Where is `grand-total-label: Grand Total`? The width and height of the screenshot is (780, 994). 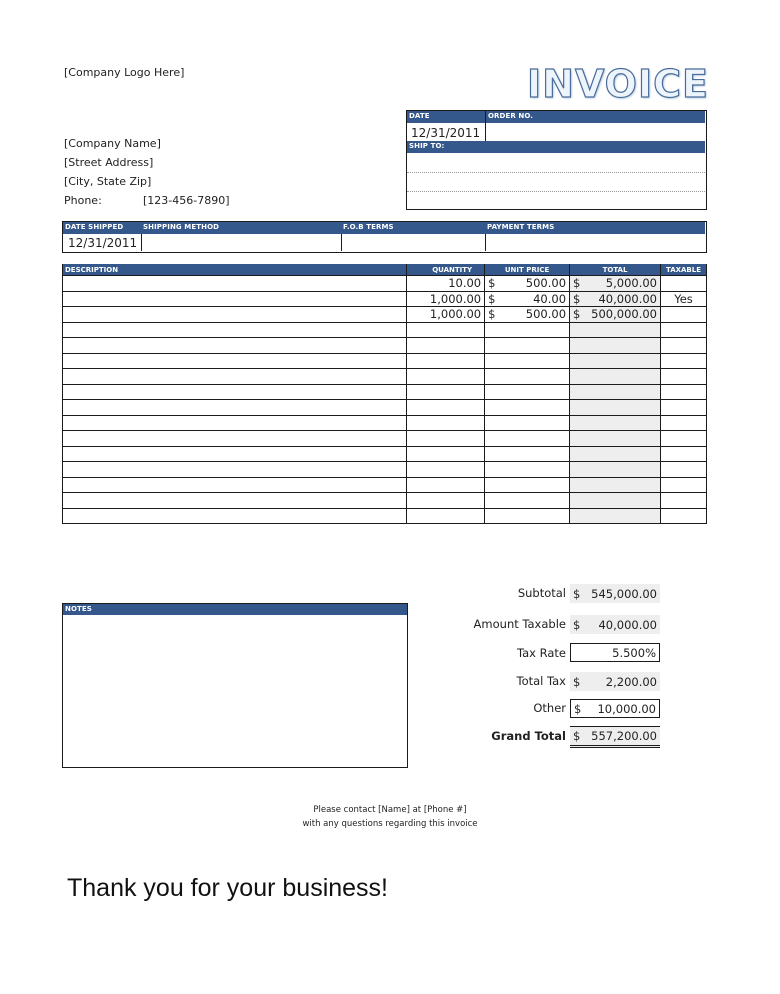
grand-total-label: Grand Total is located at coordinates (528, 736).